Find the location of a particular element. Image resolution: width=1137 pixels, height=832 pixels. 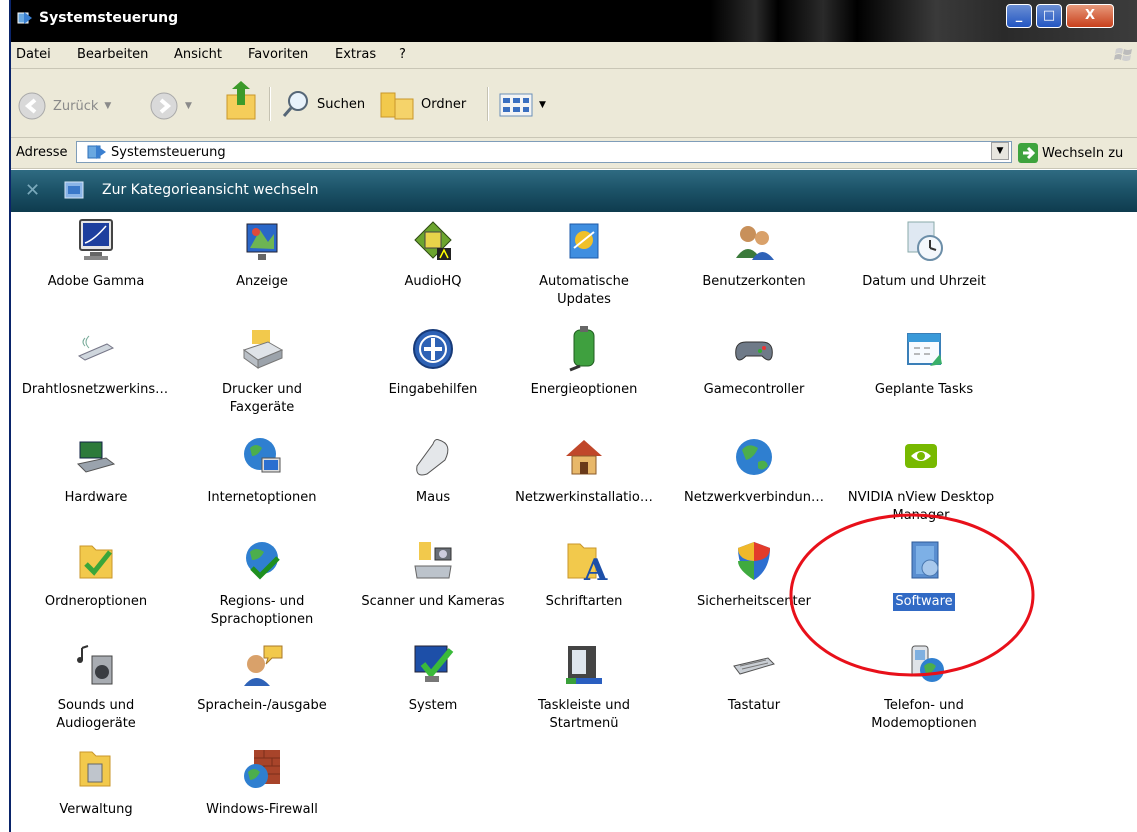

wireless-icon is located at coordinates (96, 348).